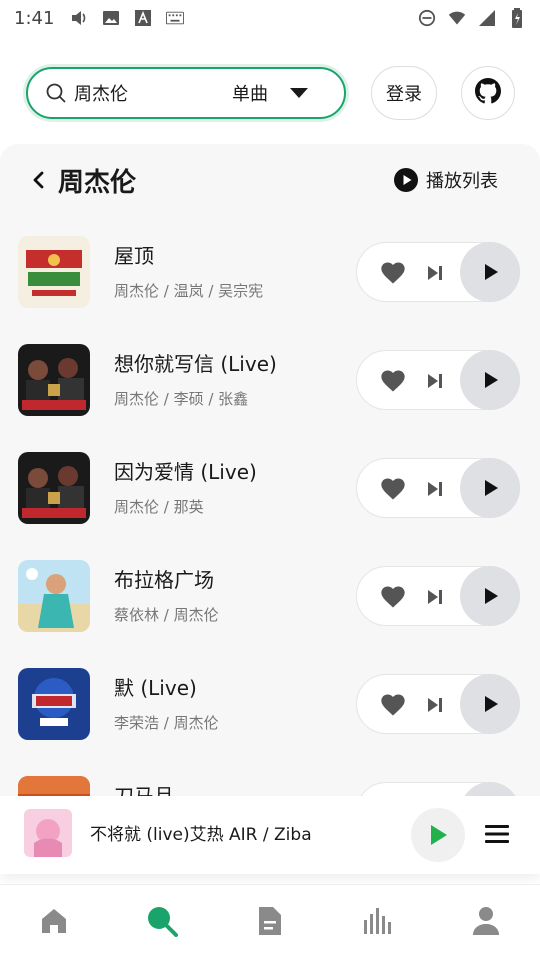 The height and width of the screenshot is (960, 540). What do you see at coordinates (270, 614) in the screenshot?
I see `list-item: 布拉格广场 蔡依林 / 周杰伦` at bounding box center [270, 614].